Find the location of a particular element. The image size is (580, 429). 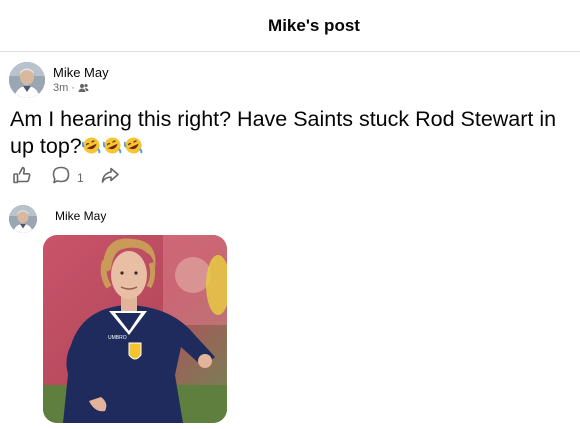

share-button is located at coordinates (110, 177).